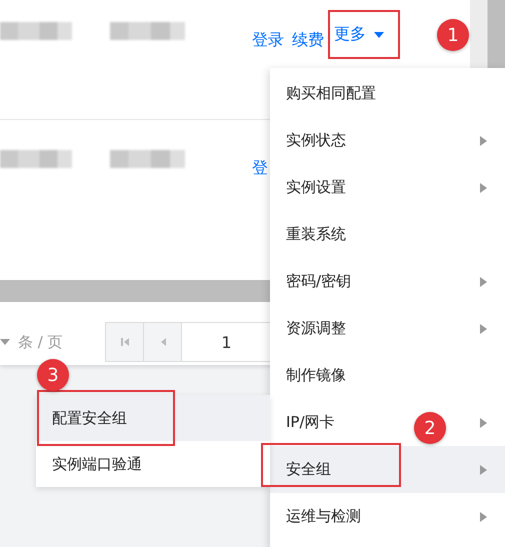 The height and width of the screenshot is (547, 505). I want to click on first-page-icon, so click(125, 342).